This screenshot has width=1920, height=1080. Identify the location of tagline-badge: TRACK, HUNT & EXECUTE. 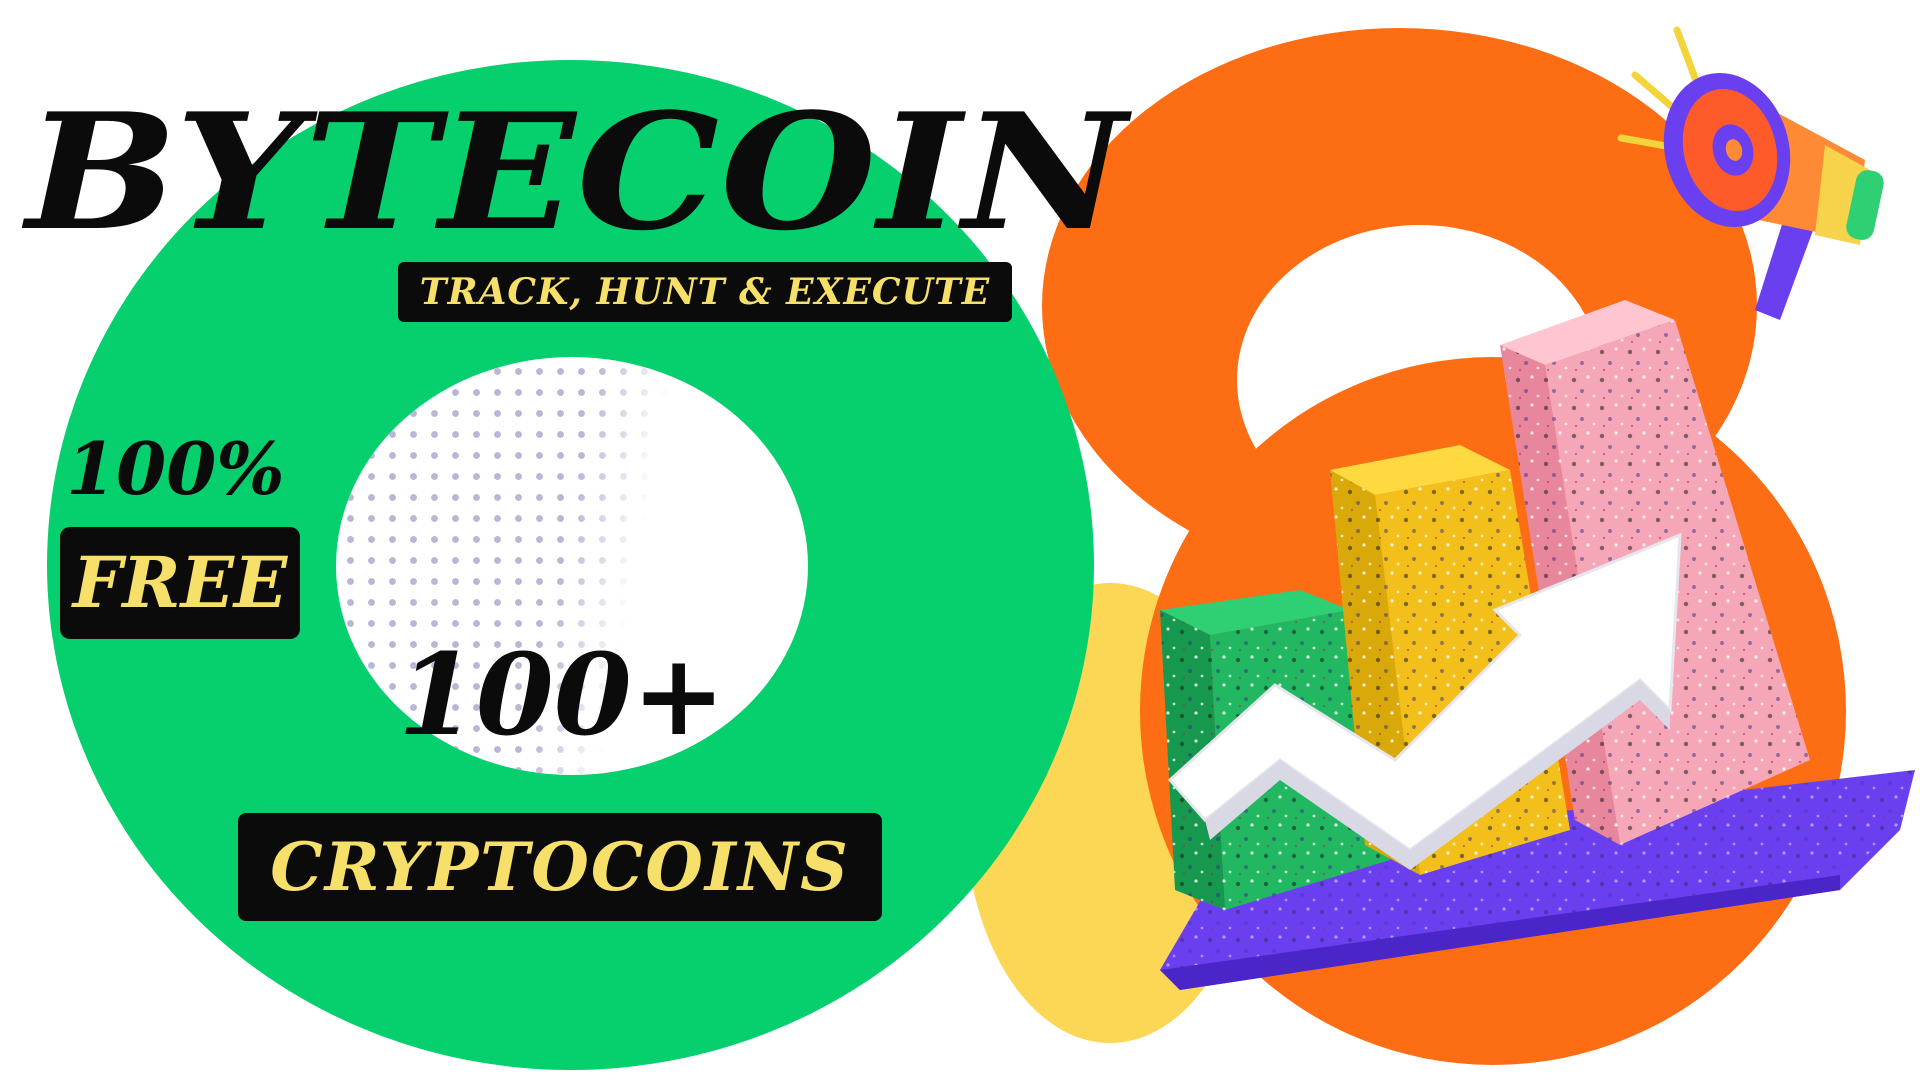
(705, 292).